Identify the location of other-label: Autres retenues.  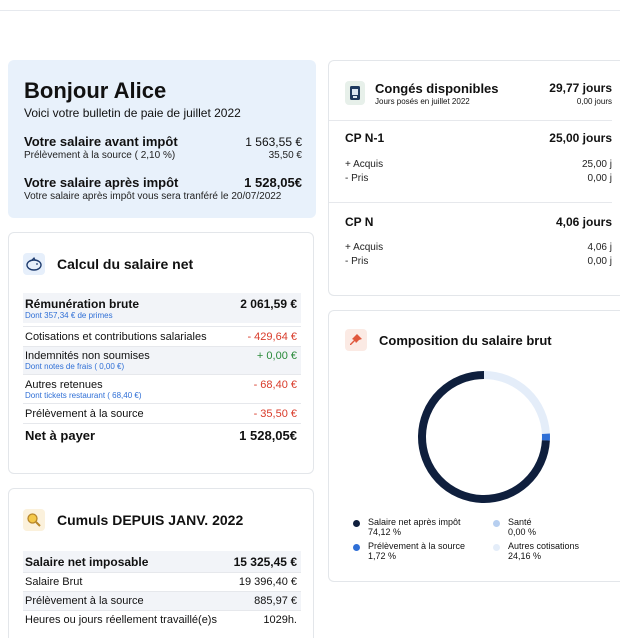
(64, 385).